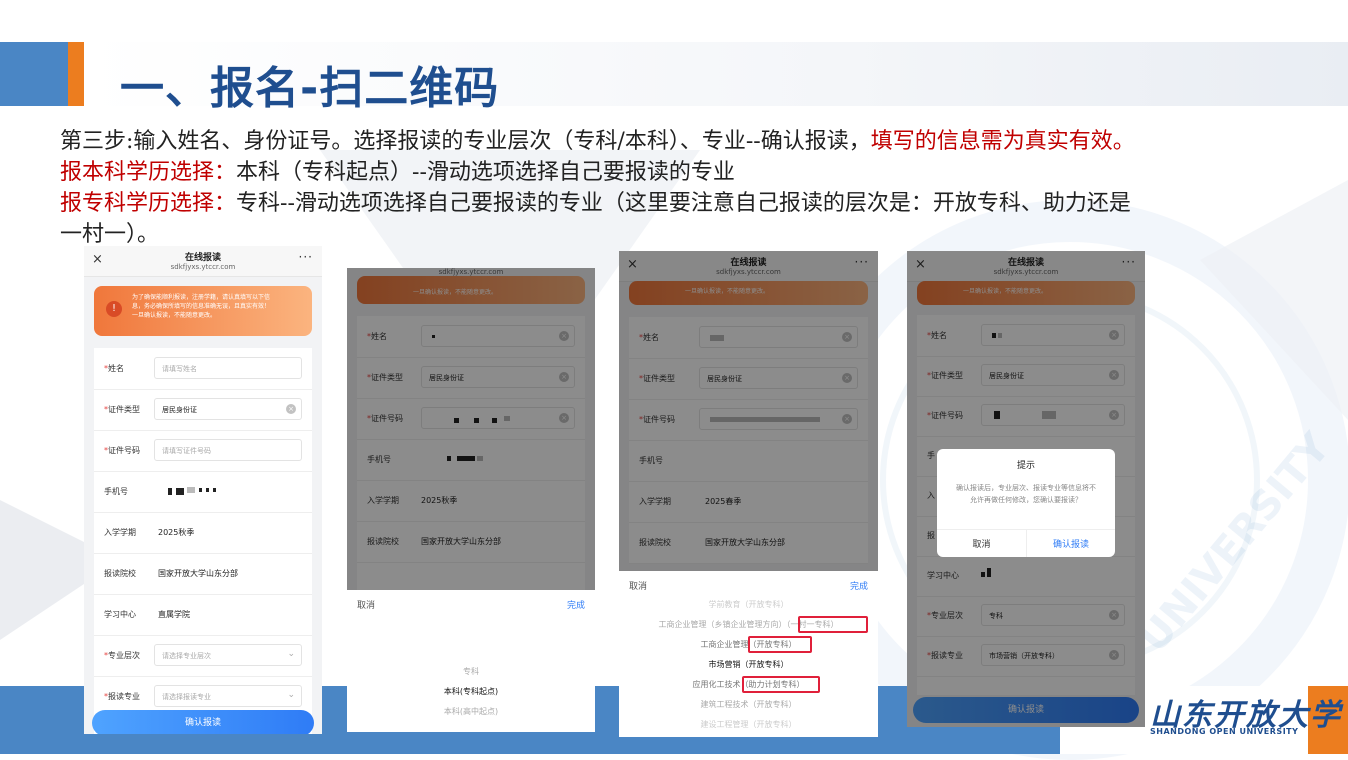 Image resolution: width=1348 pixels, height=760 pixels. I want to click on instruction-line-3-label: 报专科学历选择：, so click(148, 203).